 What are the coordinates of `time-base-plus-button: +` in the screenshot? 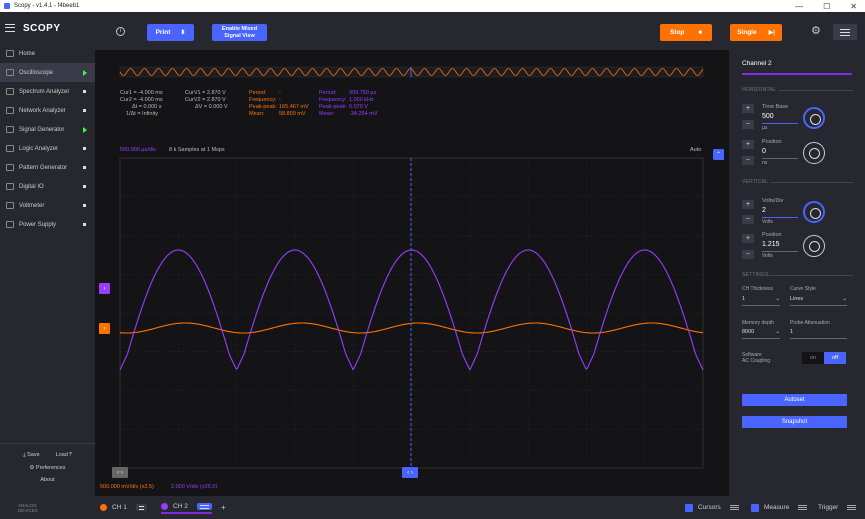 It's located at (748, 108).